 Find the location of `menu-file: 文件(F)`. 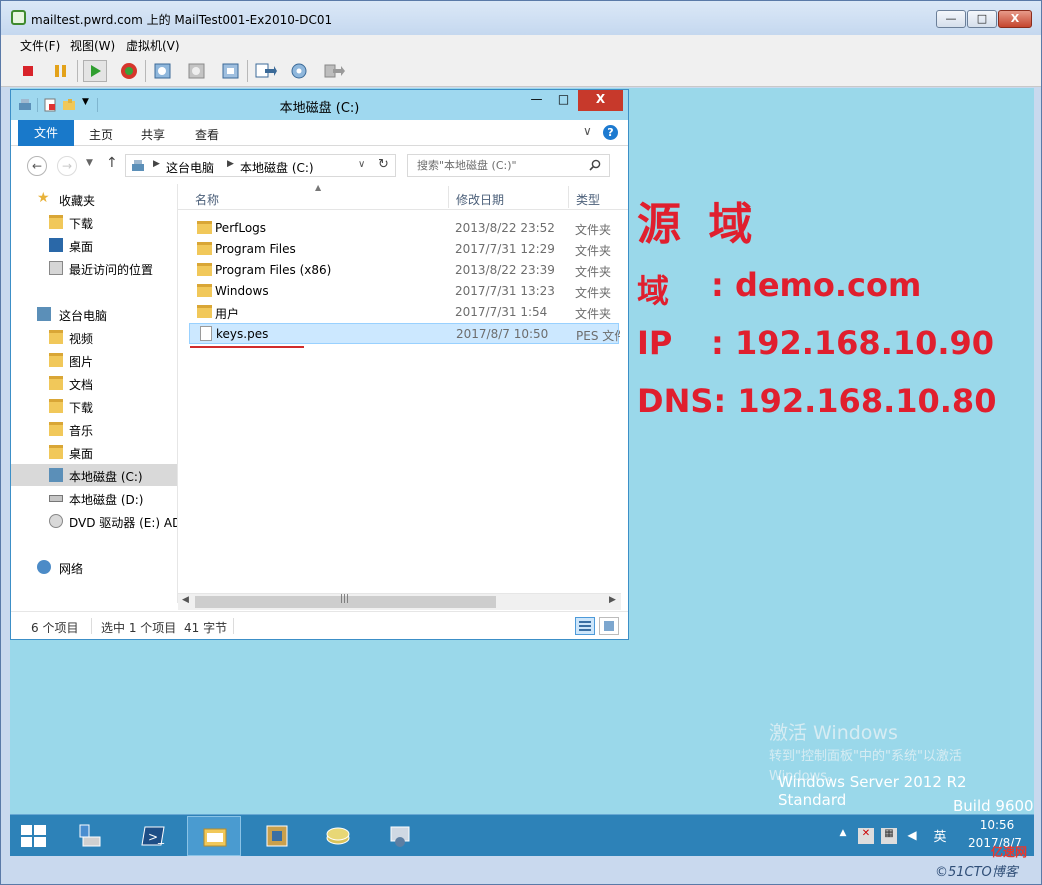

menu-file: 文件(F) is located at coordinates (40, 45).